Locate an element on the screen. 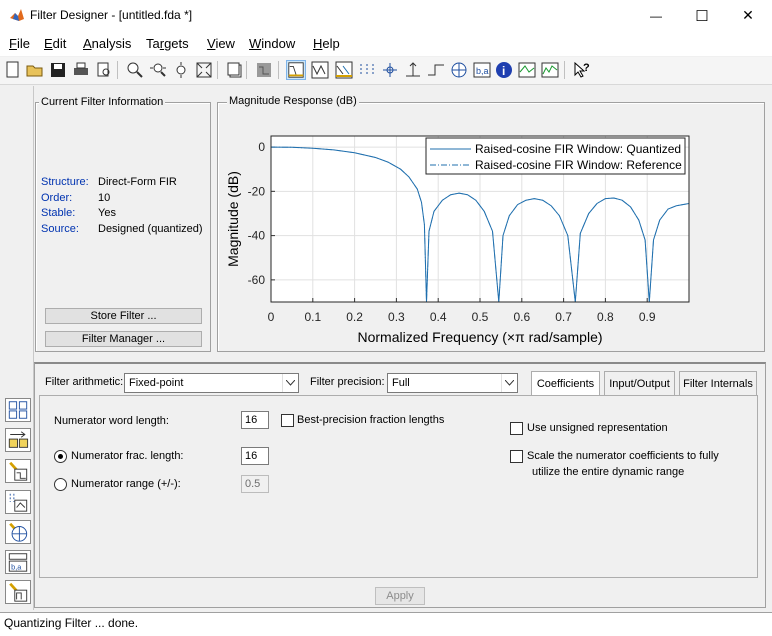 This screenshot has height=636, width=772. close-button: ✕ is located at coordinates (748, 15).